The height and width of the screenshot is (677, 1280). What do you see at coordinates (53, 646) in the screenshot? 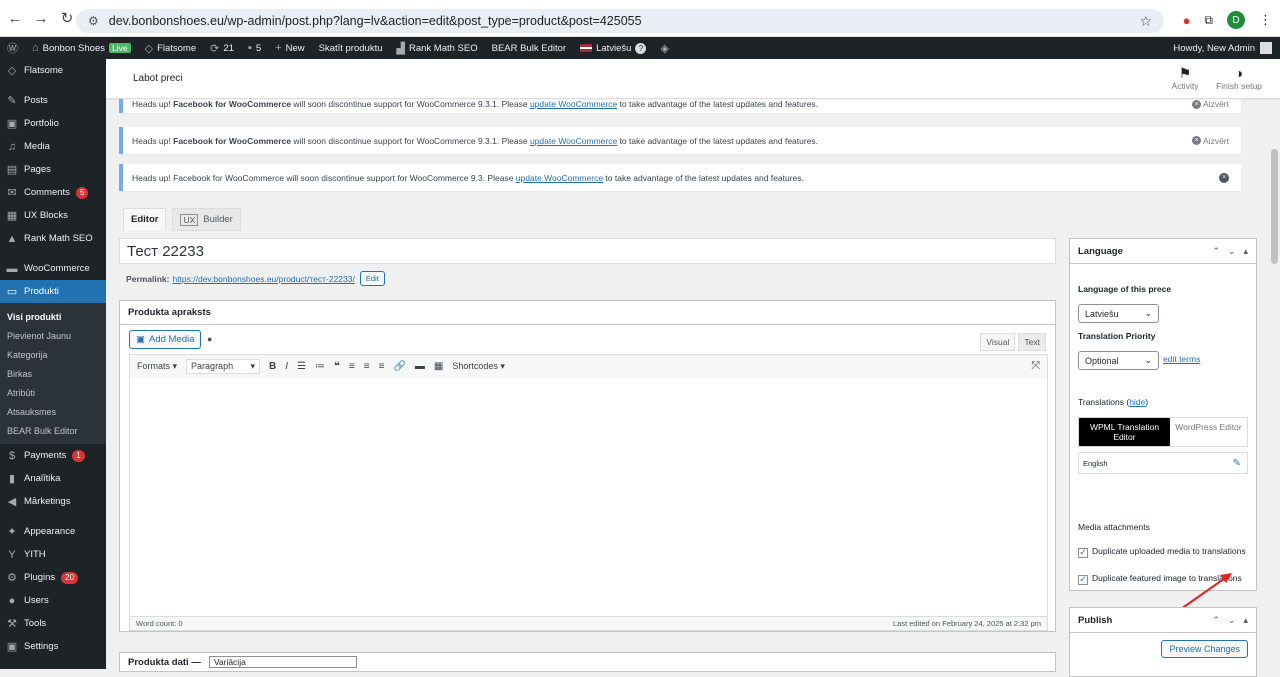
I see `sidebar-item-settings: ▣ Settings` at bounding box center [53, 646].